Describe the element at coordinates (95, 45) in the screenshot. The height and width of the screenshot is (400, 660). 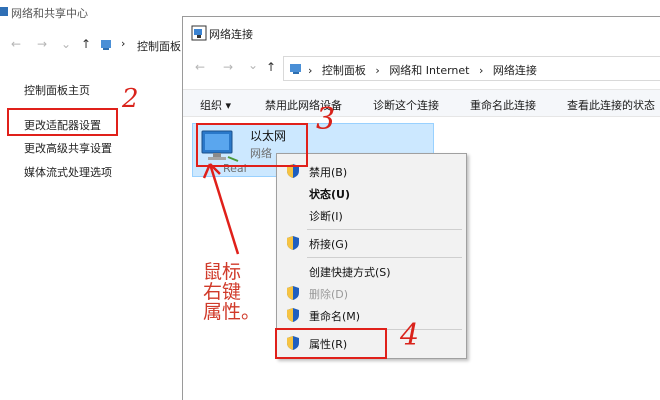
I see `back-window-navbar: ← → ⌄ ↑ › 控制面板` at that location.